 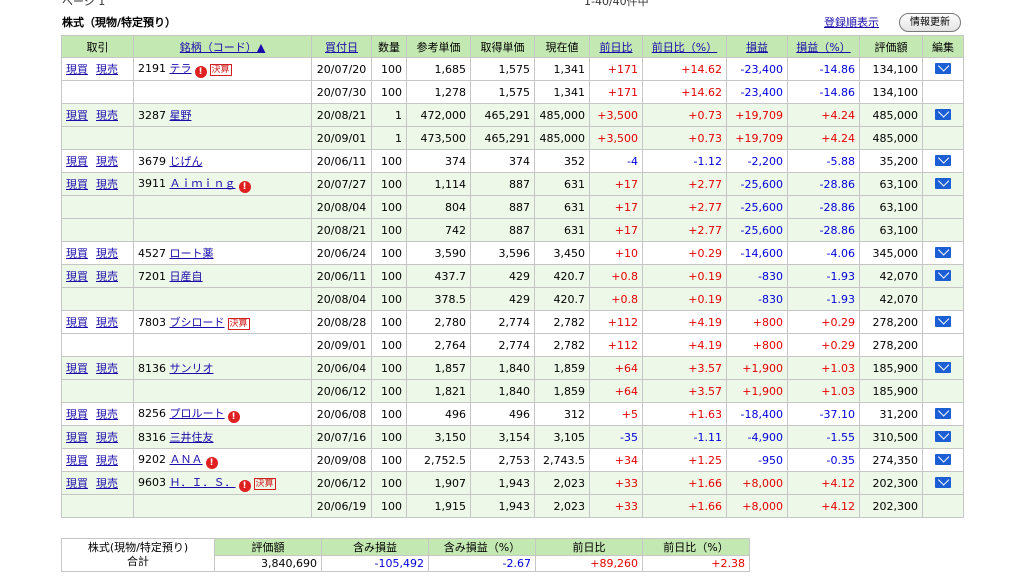 I want to click on stock-name-link: サンリオ, so click(x=192, y=368).